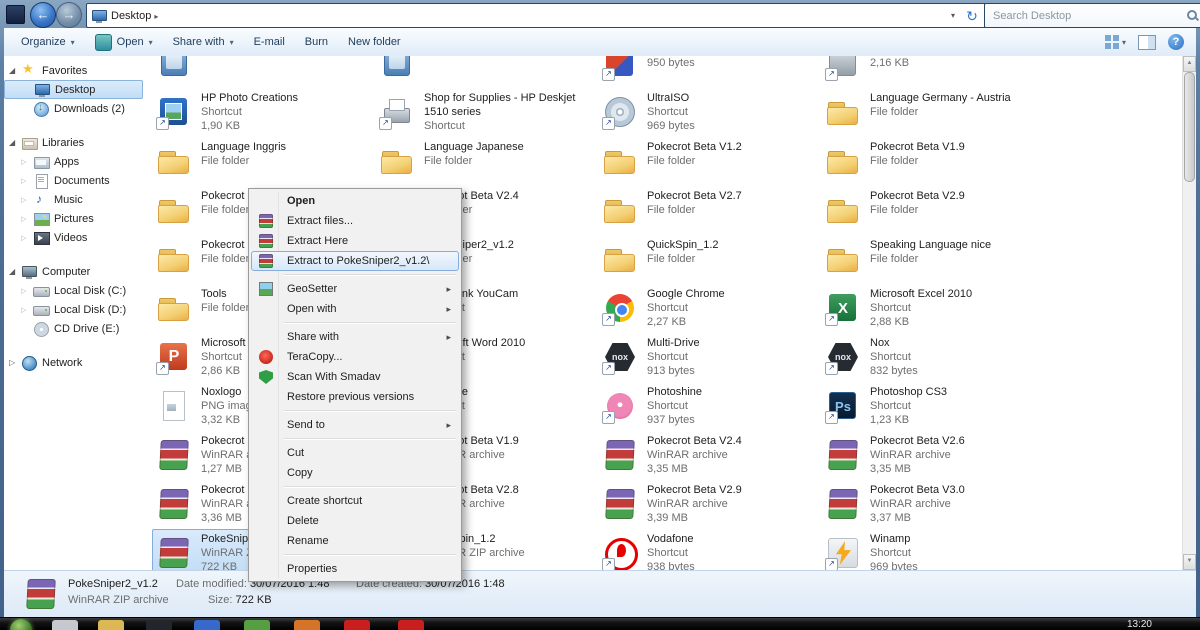 This screenshot has height=630, width=1200. What do you see at coordinates (75, 70) in the screenshot?
I see `sidebar-section-favorites: ◢Favorites` at bounding box center [75, 70].